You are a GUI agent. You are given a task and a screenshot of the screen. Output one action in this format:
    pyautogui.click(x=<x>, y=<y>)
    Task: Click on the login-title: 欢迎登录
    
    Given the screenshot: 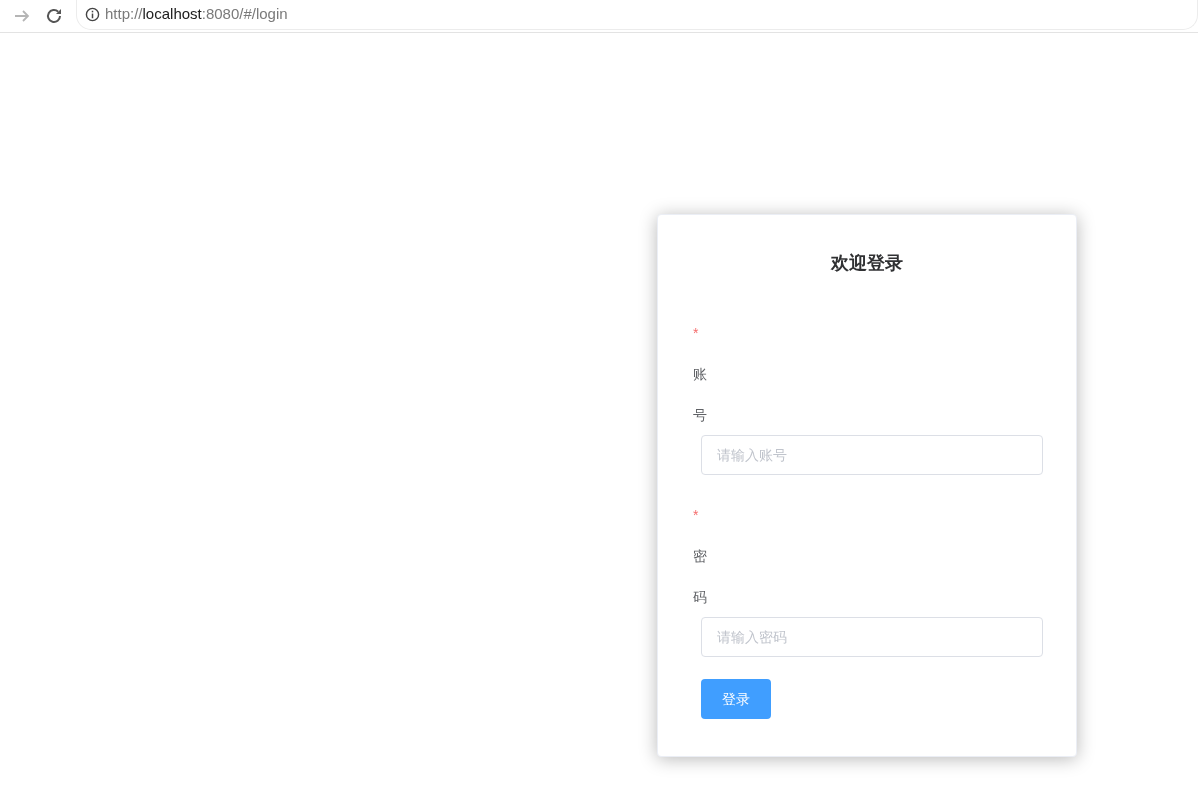 What is the action you would take?
    pyautogui.click(x=866, y=263)
    